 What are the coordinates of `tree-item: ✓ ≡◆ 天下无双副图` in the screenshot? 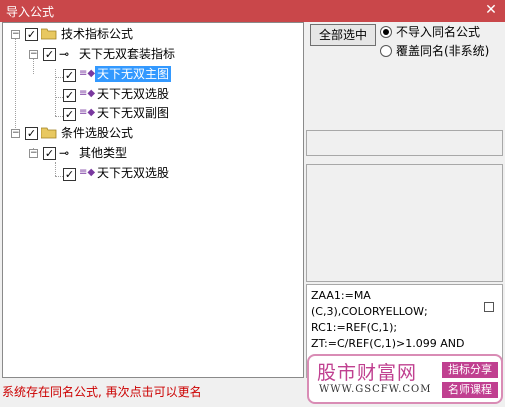 It's located at (153, 113).